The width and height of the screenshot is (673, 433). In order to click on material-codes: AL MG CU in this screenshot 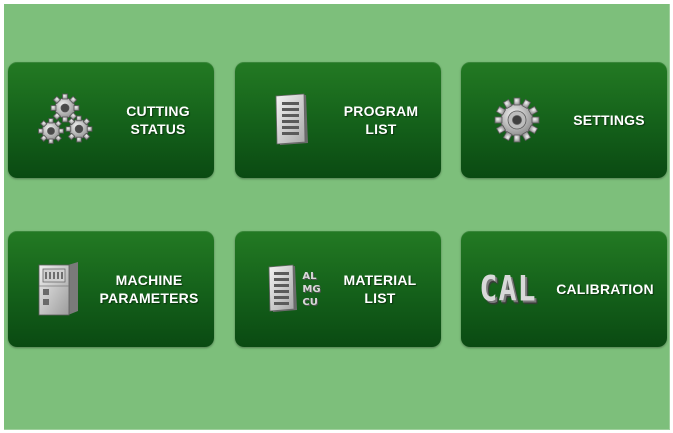, I will do `click(311, 289)`.